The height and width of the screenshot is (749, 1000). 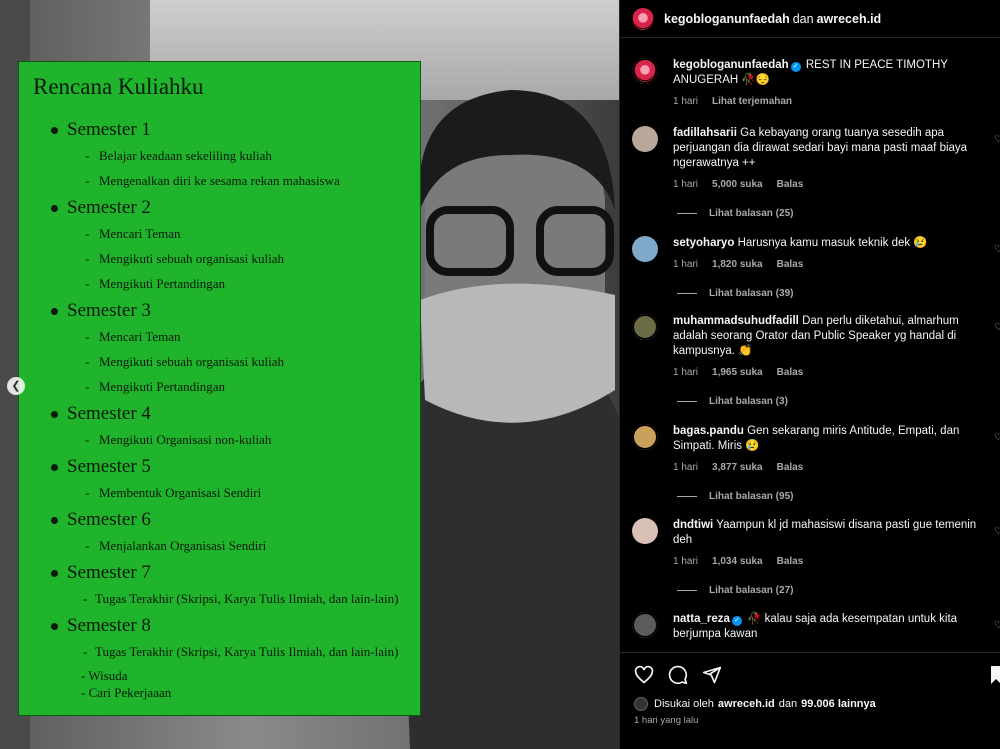 I want to click on view-replies-button: Lihat balasan (95), so click(x=751, y=496).